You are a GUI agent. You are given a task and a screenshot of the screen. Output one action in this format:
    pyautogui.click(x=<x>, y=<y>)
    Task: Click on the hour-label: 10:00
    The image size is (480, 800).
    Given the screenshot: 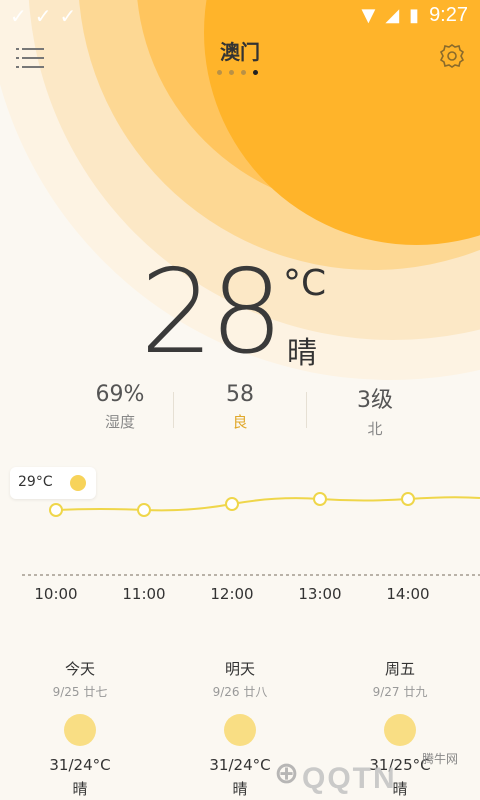 What is the action you would take?
    pyautogui.click(x=56, y=594)
    